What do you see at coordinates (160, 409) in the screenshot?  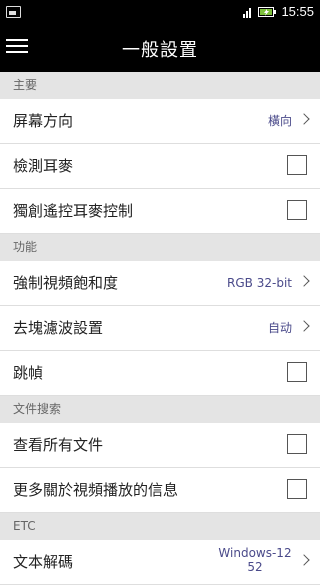 I see `section-header-file-search: 文件搜索` at bounding box center [160, 409].